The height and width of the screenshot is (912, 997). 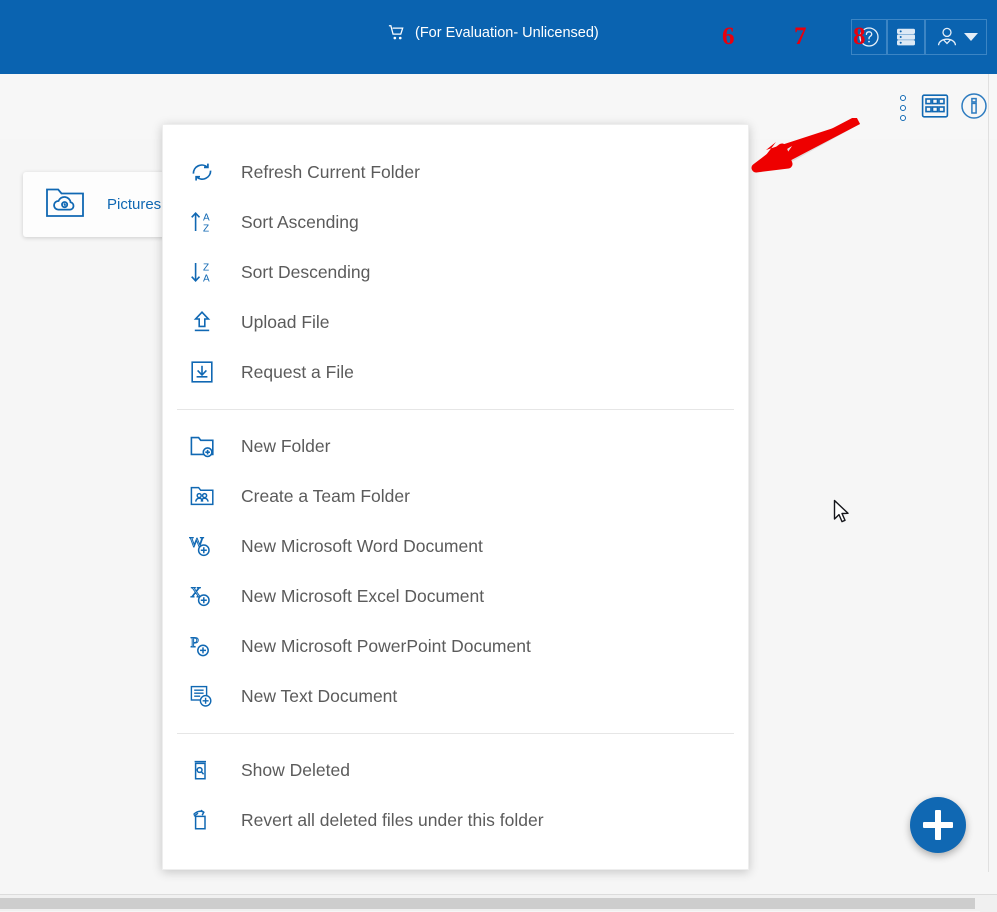 I want to click on horizontal-scrollbar, so click(x=498, y=903).